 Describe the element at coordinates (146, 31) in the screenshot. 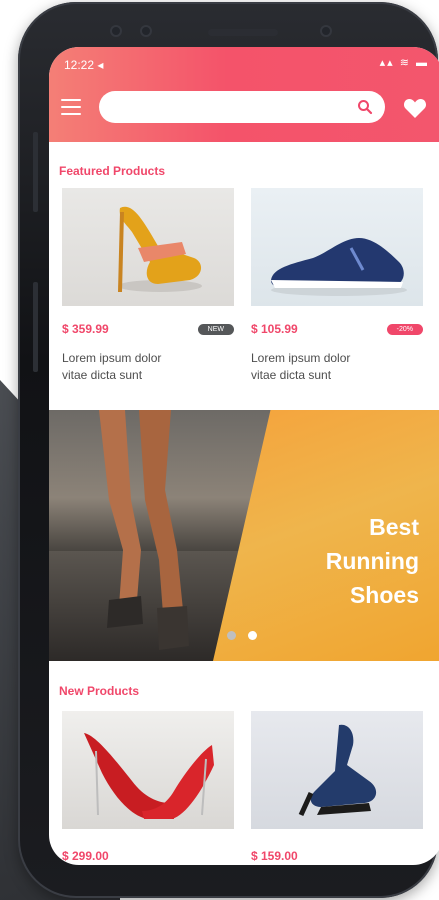

I see `sensor-icon` at that location.